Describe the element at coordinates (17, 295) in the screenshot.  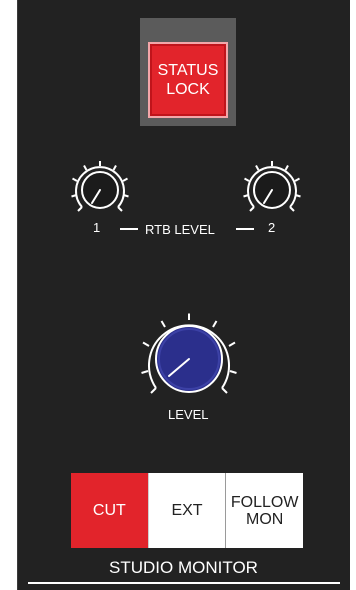
I see `panel-edge` at that location.